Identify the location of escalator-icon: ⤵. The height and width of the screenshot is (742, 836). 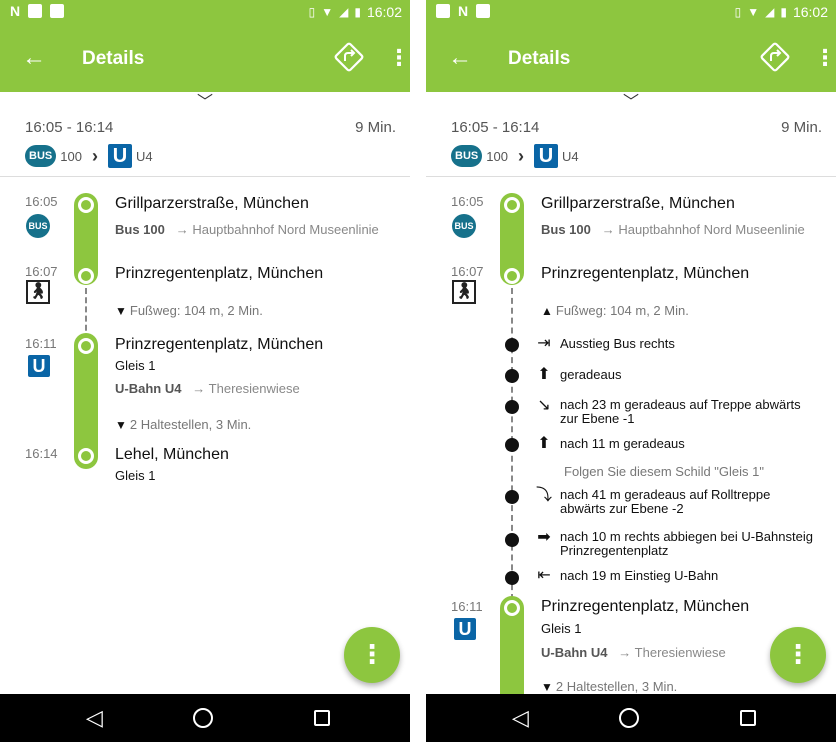
(543, 495).